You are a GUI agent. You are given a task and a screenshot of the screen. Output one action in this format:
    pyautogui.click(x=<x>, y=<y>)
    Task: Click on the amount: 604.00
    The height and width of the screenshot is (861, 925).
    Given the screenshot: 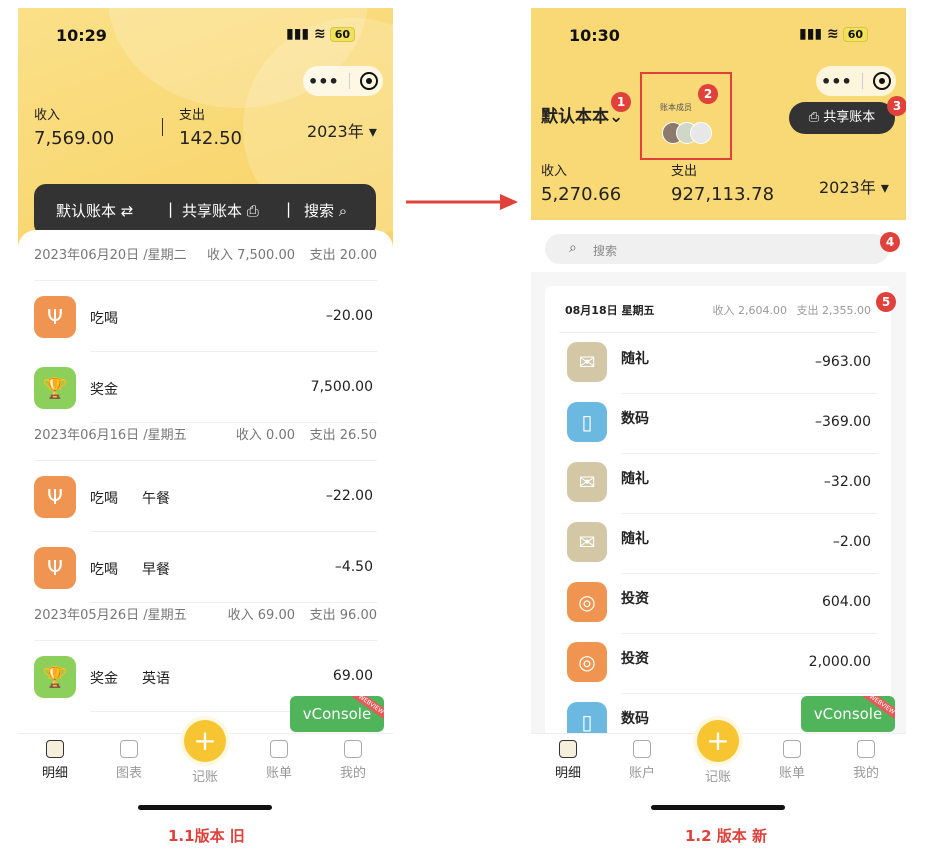 What is the action you would take?
    pyautogui.click(x=846, y=602)
    